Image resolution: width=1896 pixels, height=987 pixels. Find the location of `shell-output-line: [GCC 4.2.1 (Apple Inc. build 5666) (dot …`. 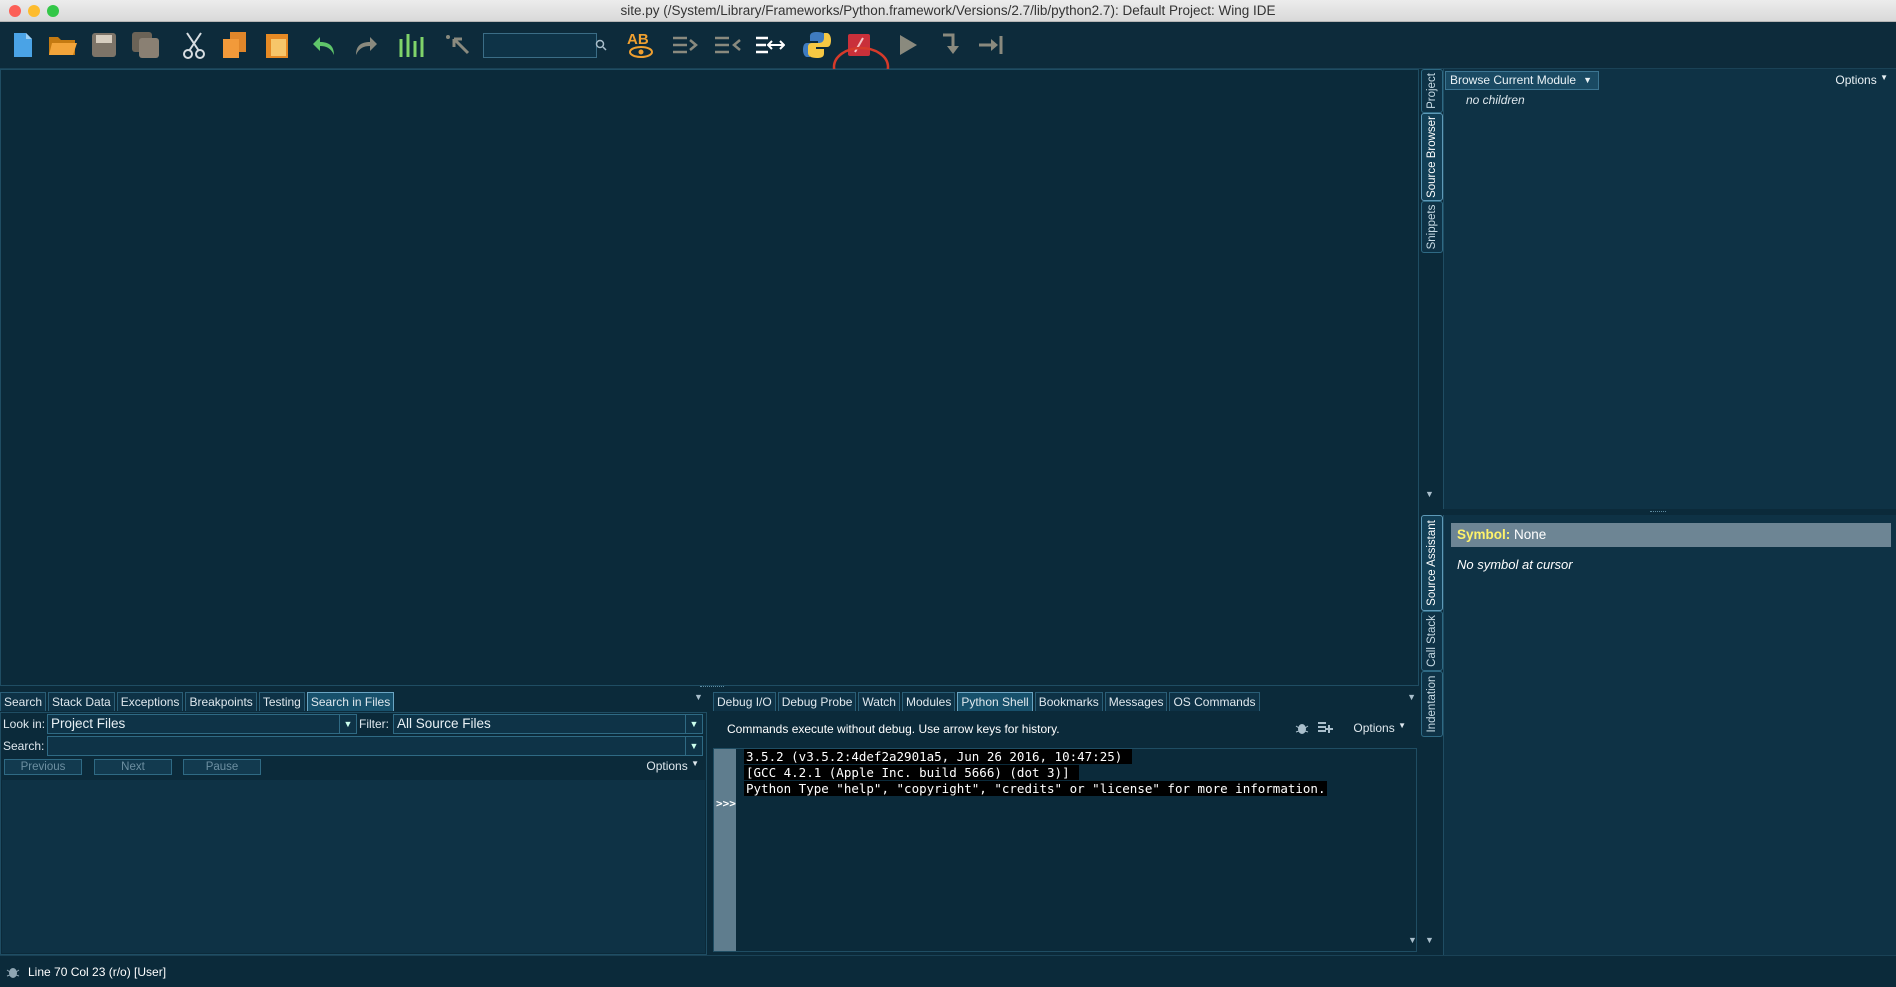

shell-output-line: [GCC 4.2.1 (Apple Inc. build 5666) (dot … is located at coordinates (912, 772).